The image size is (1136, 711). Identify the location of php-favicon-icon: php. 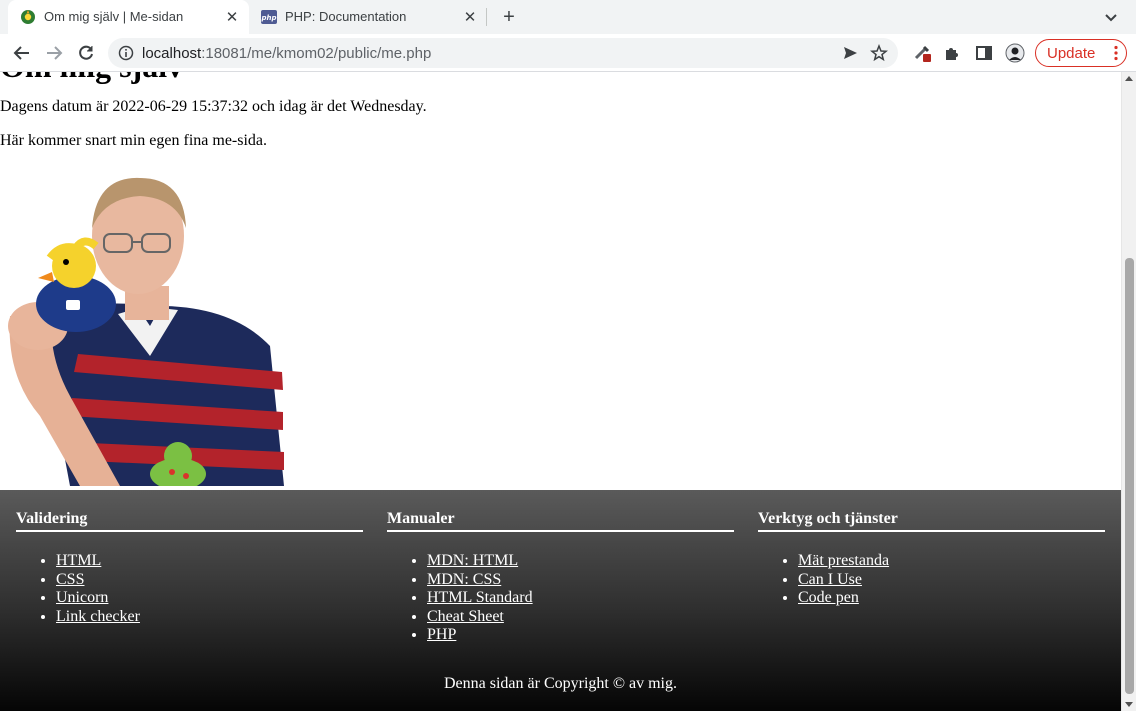
(269, 17).